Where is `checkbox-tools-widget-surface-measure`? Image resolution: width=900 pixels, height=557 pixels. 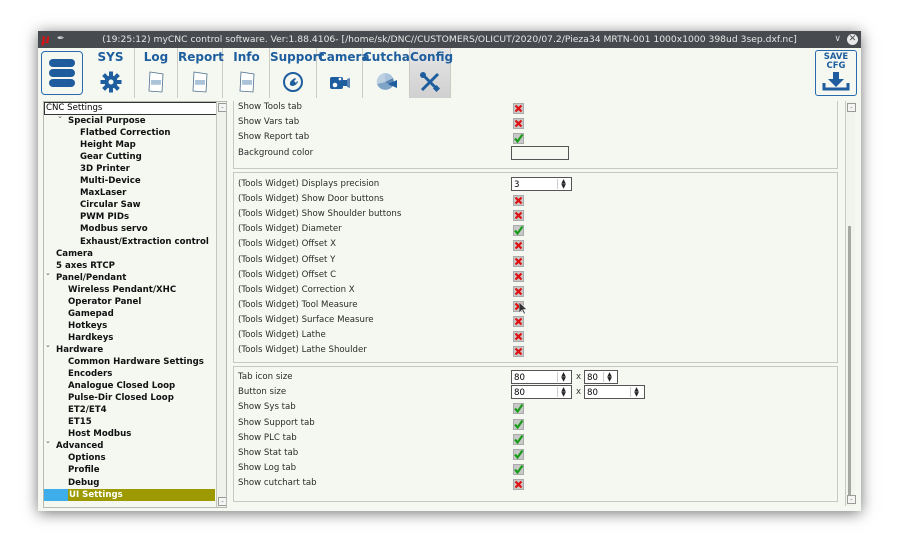
checkbox-tools-widget-surface-measure is located at coordinates (518, 321).